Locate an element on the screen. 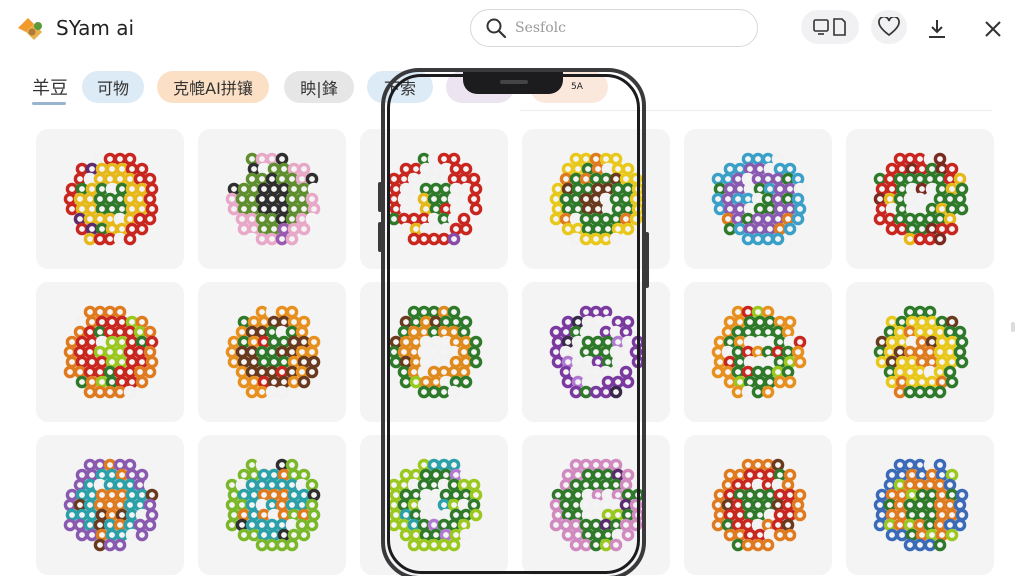  top-bar: SYam ai is located at coordinates (512, 28).